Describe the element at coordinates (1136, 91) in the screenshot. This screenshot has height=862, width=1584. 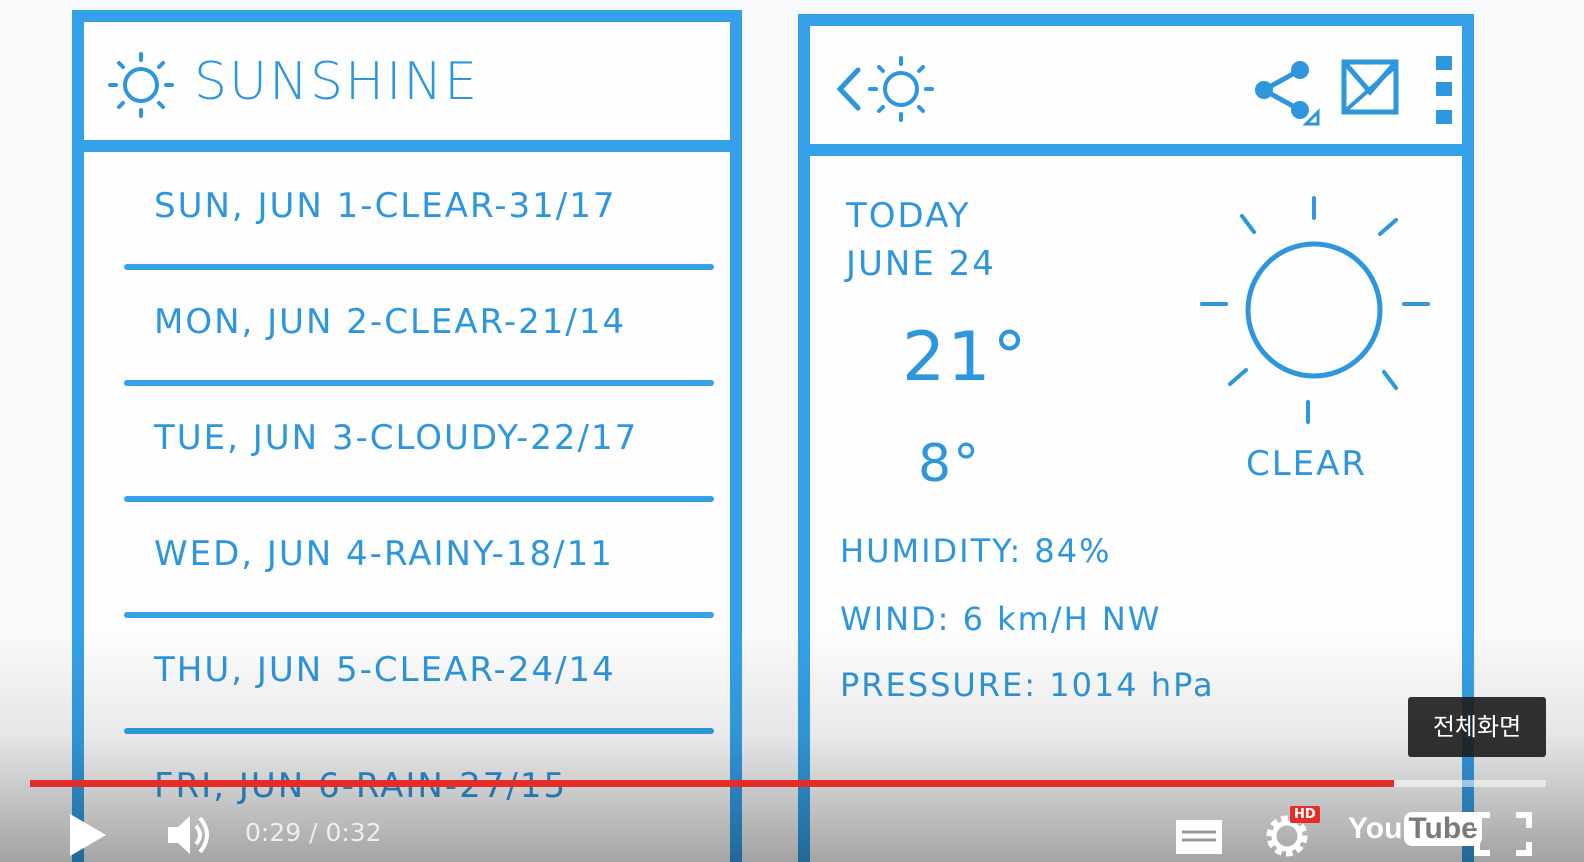
I see `detail-app-bar` at that location.